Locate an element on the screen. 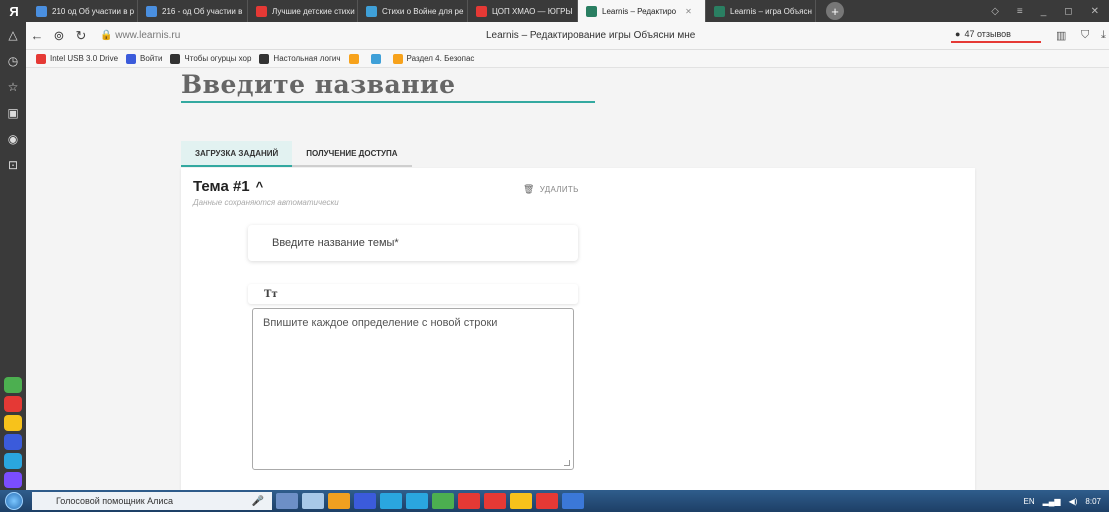  calendar-icon: ⊡ is located at coordinates (13, 165).